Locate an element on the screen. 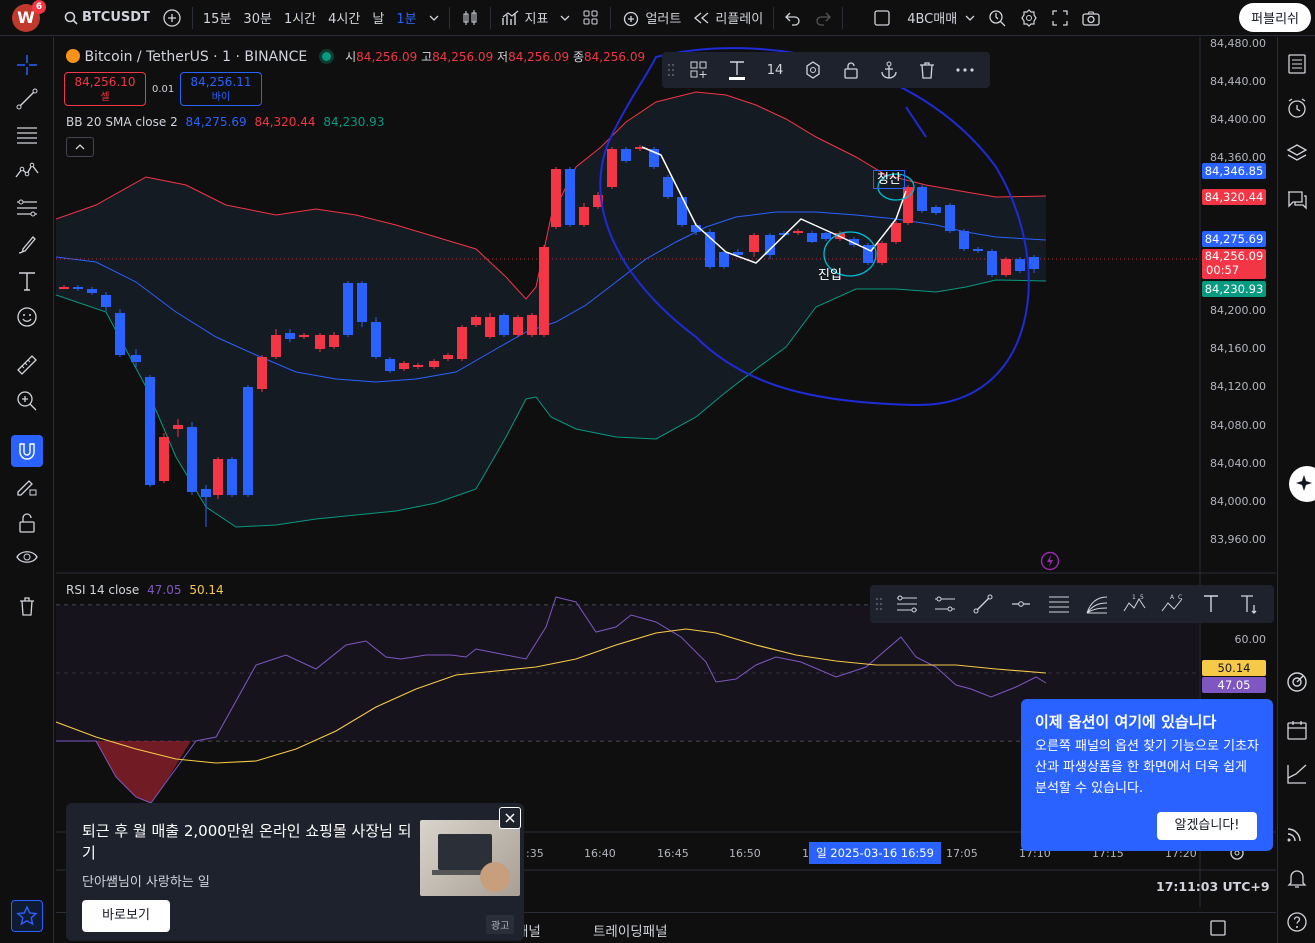 The image size is (1315, 943). buy-button: 84,256.11 바이 is located at coordinates (221, 89).